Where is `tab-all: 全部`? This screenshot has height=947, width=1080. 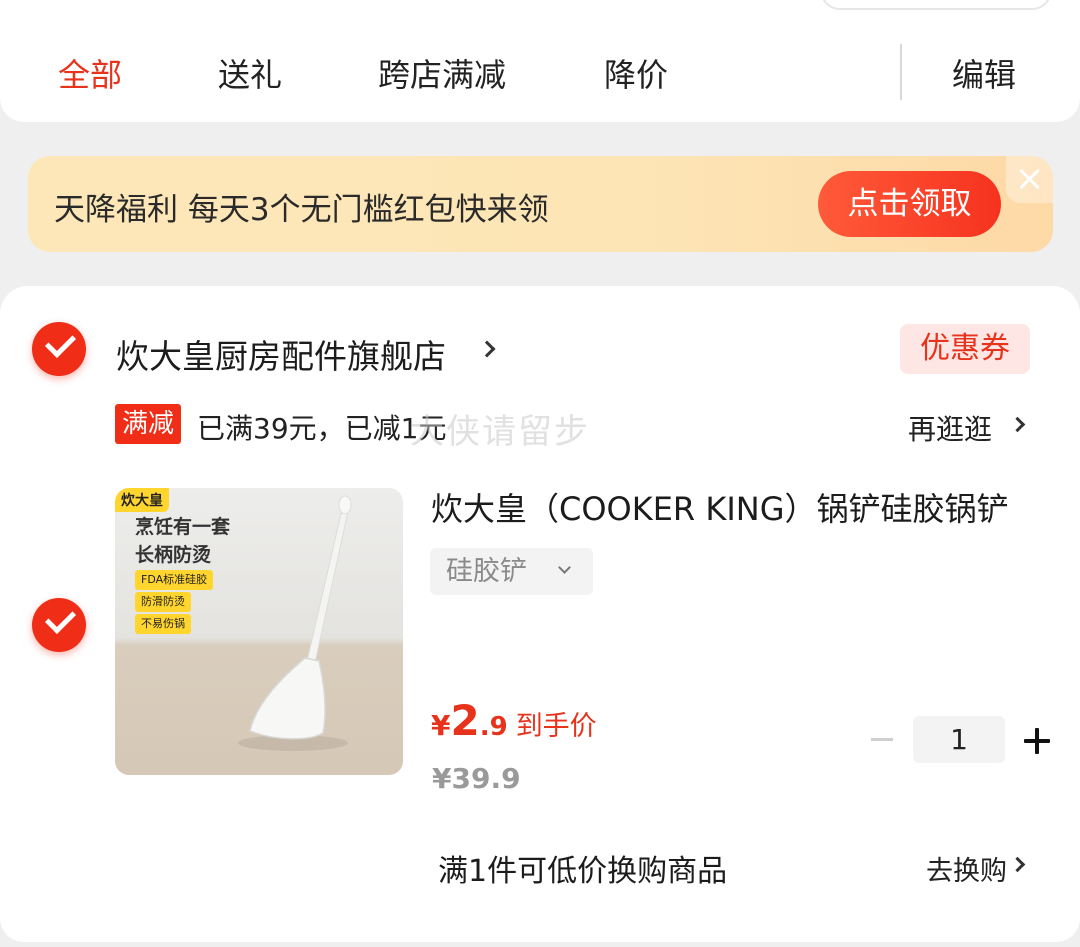 tab-all: 全部 is located at coordinates (90, 73).